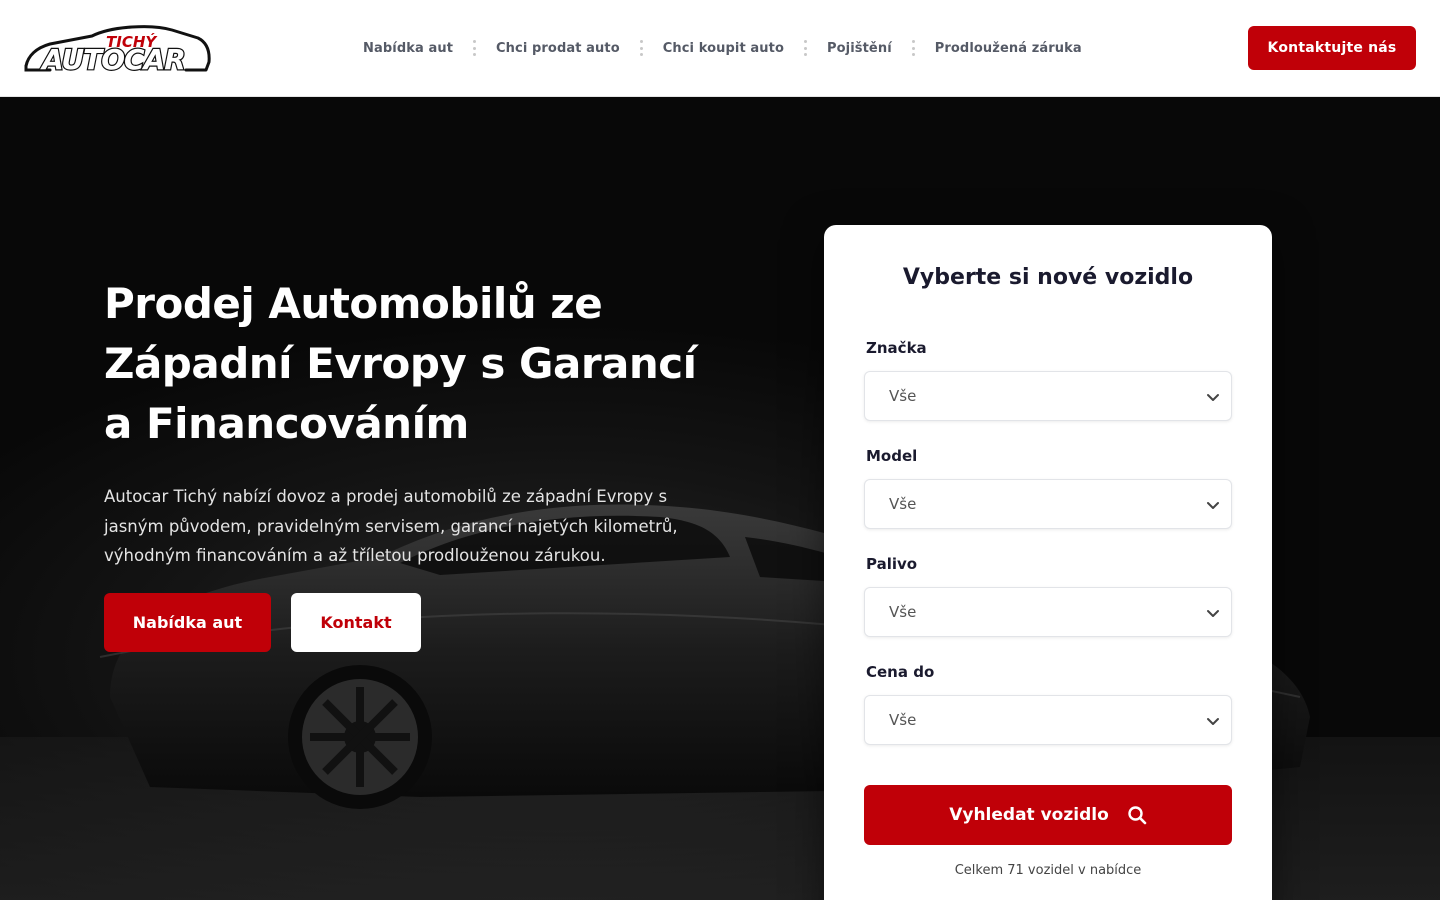  I want to click on search-vehicle-button: Vyhledat vozidlo, so click(1048, 815).